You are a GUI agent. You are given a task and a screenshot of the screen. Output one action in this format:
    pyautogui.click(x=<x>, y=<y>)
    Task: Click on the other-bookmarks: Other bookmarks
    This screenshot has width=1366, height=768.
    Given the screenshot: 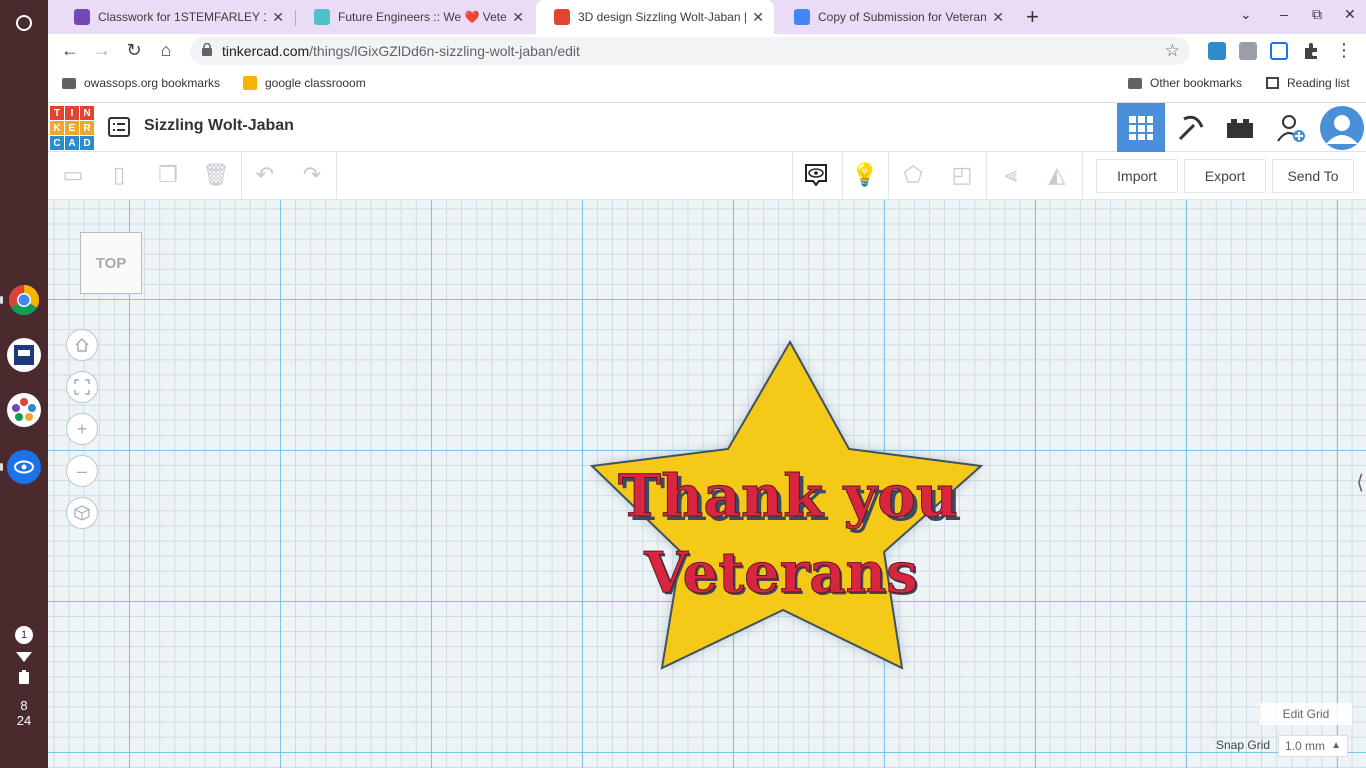 What is the action you would take?
    pyautogui.click(x=1185, y=83)
    